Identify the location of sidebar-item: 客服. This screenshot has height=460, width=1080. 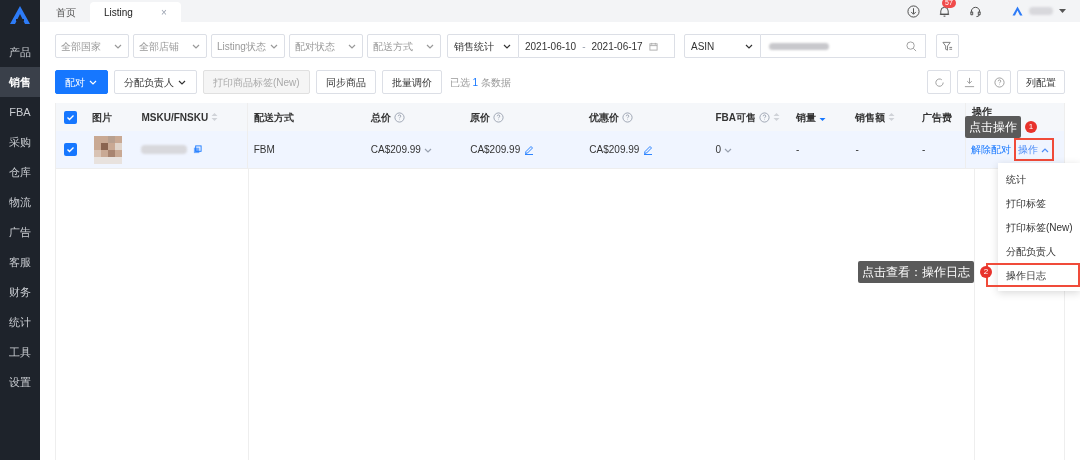
(20, 262).